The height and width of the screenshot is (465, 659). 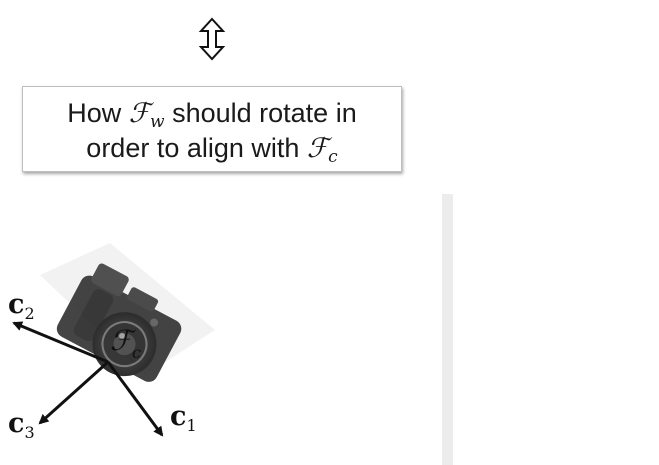 I want to click on axis-c3-label: c3, so click(x=21, y=425).